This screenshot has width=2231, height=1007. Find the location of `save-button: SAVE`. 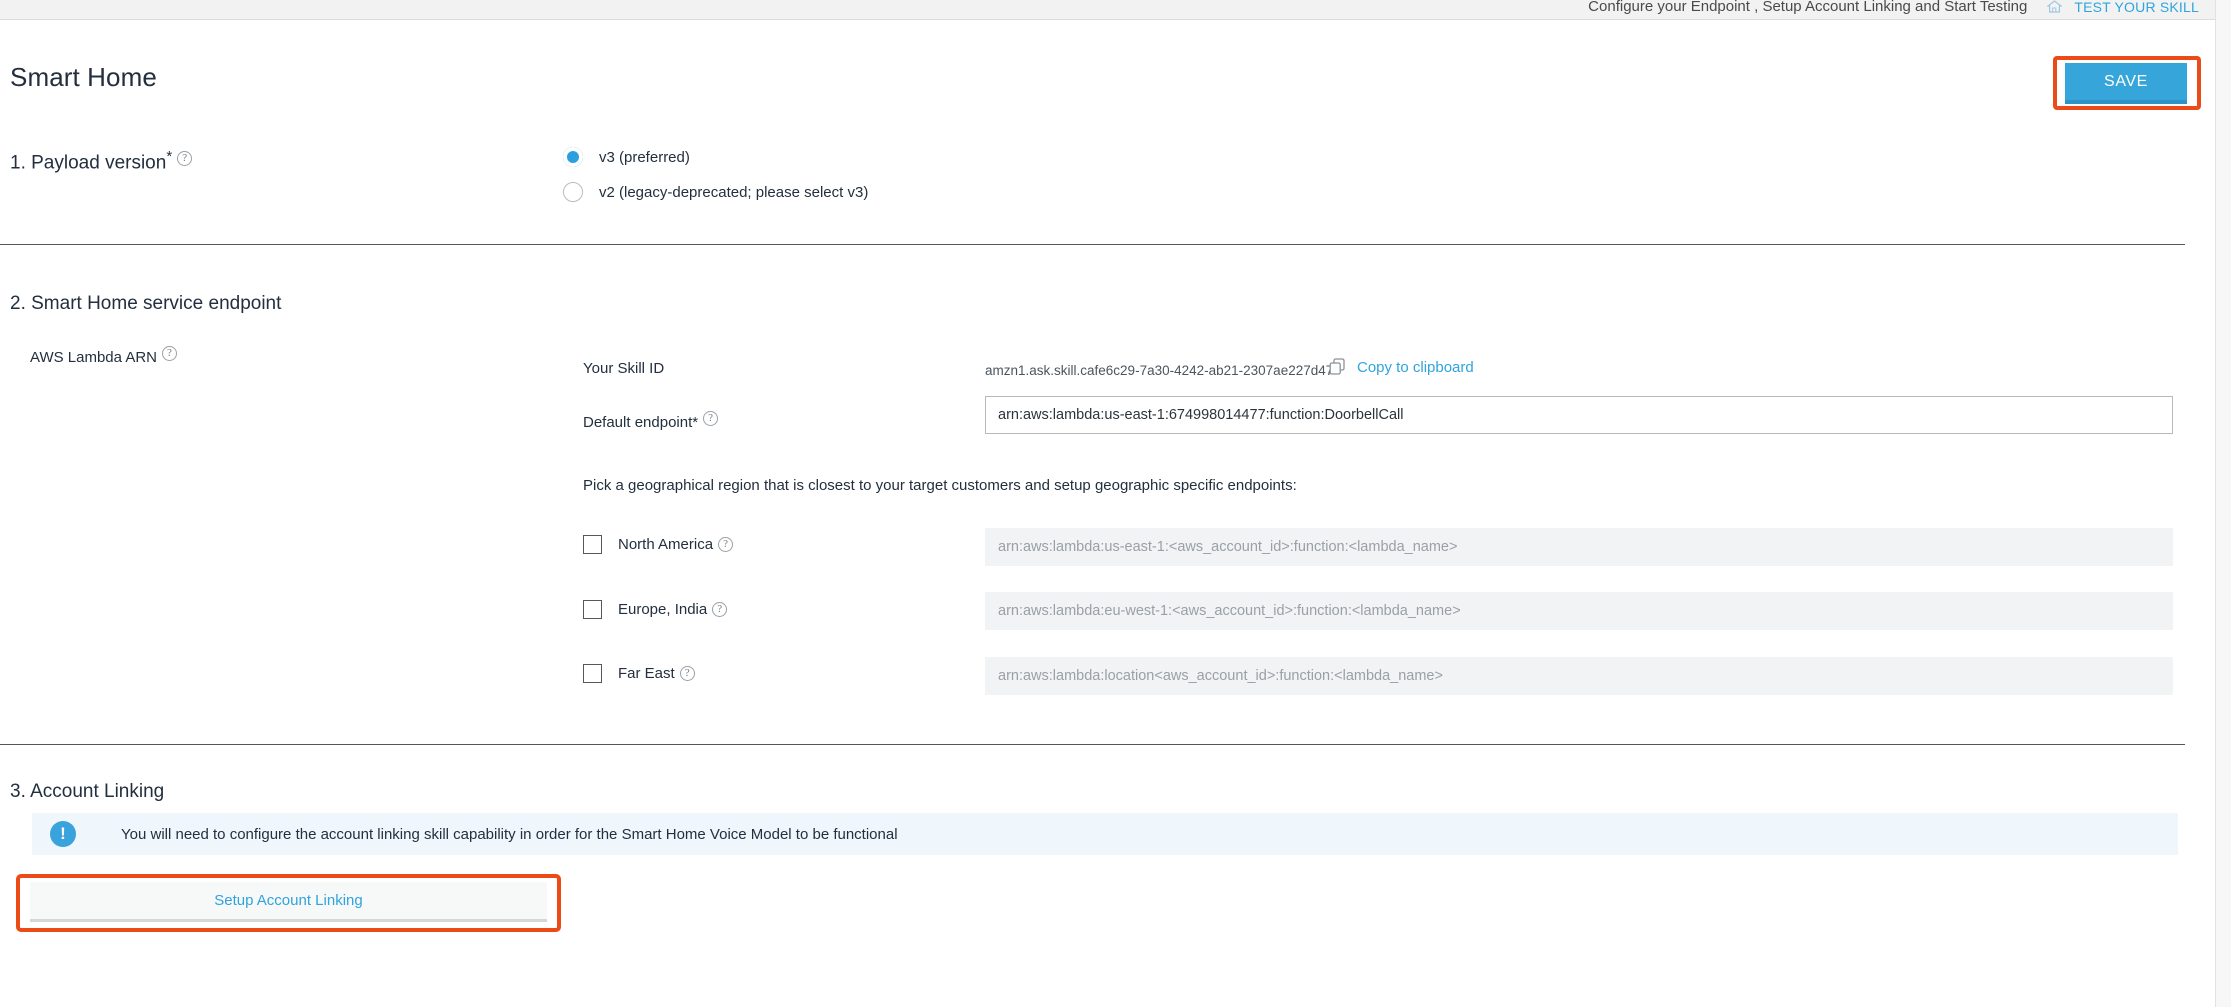

save-button: SAVE is located at coordinates (2126, 83).